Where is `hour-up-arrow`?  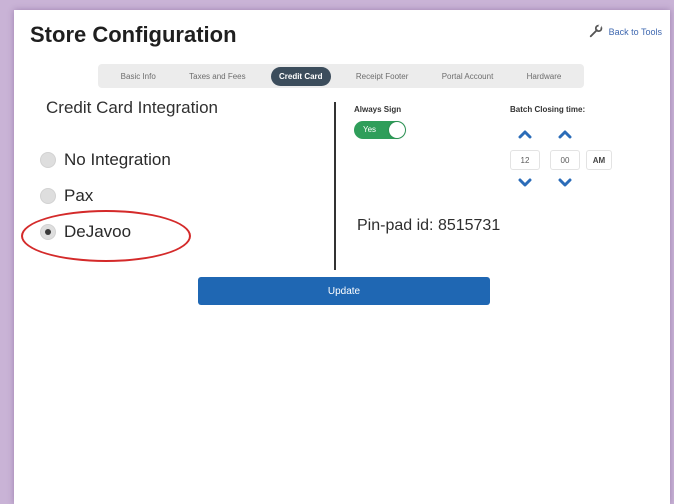 hour-up-arrow is located at coordinates (525, 134).